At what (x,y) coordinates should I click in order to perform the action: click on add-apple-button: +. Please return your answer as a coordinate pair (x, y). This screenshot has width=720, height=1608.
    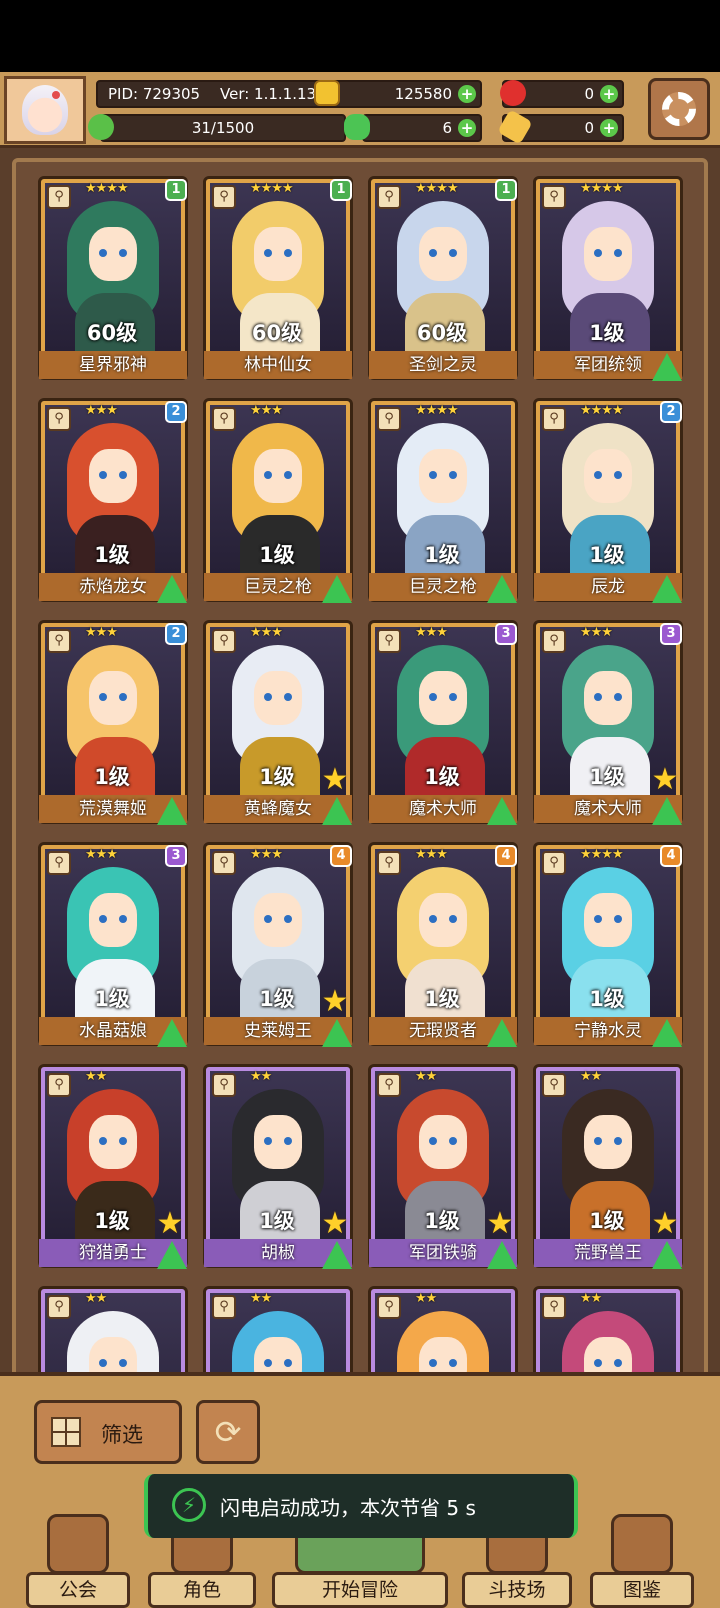
    Looking at the image, I should click on (609, 94).